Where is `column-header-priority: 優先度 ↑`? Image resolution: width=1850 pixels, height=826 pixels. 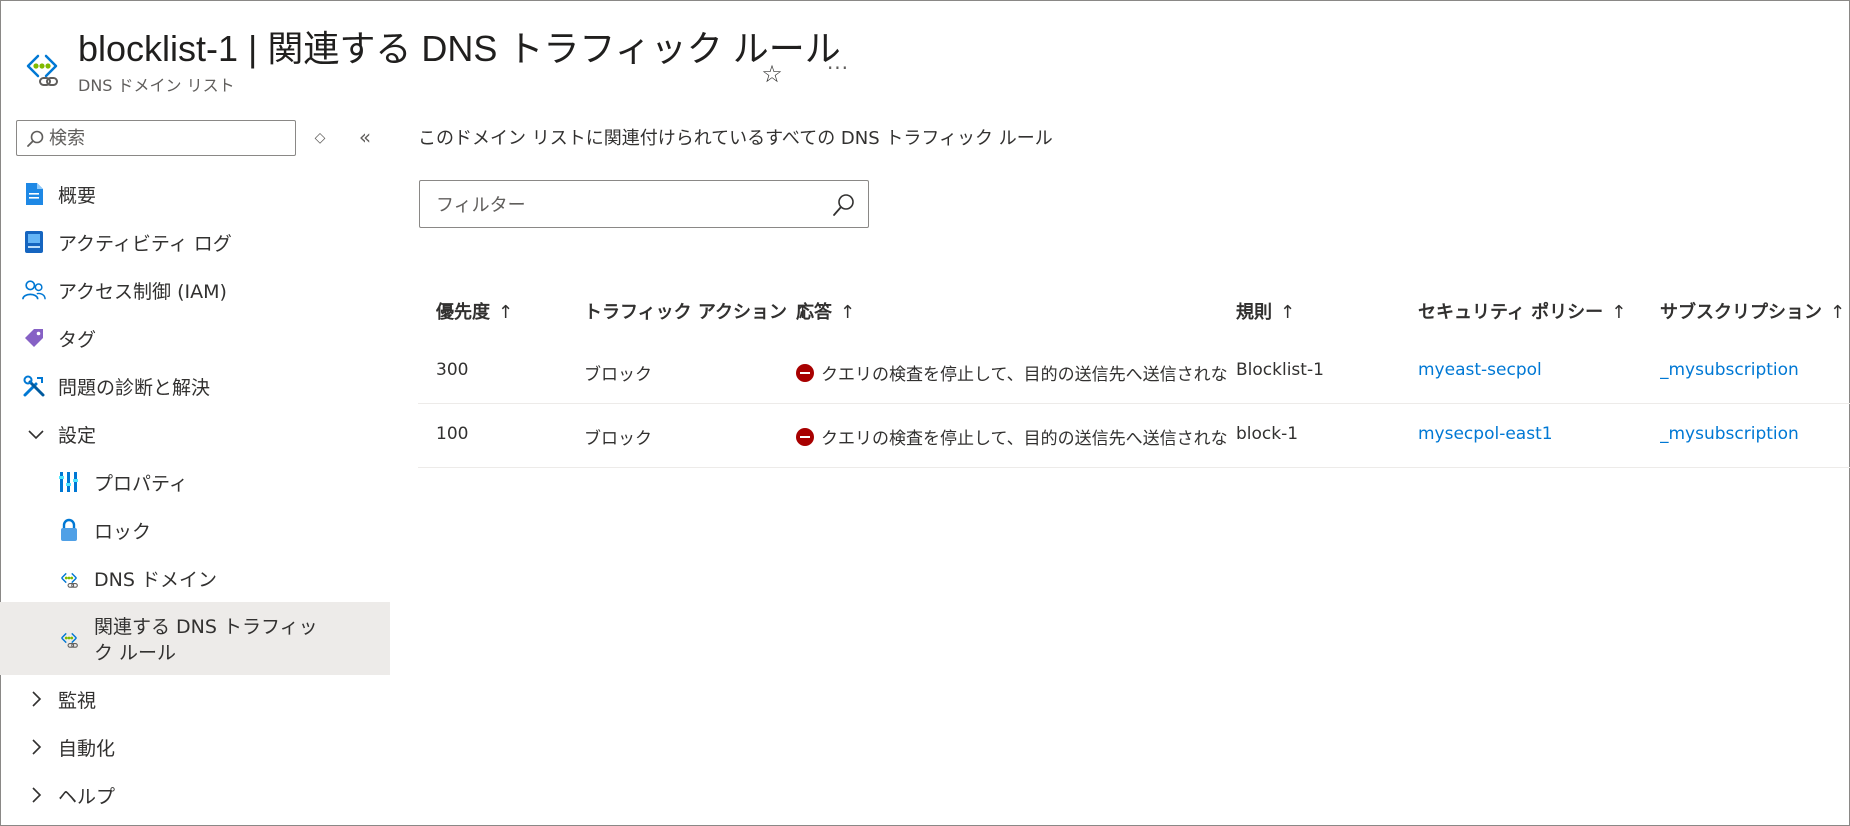 column-header-priority: 優先度 ↑ is located at coordinates (474, 311).